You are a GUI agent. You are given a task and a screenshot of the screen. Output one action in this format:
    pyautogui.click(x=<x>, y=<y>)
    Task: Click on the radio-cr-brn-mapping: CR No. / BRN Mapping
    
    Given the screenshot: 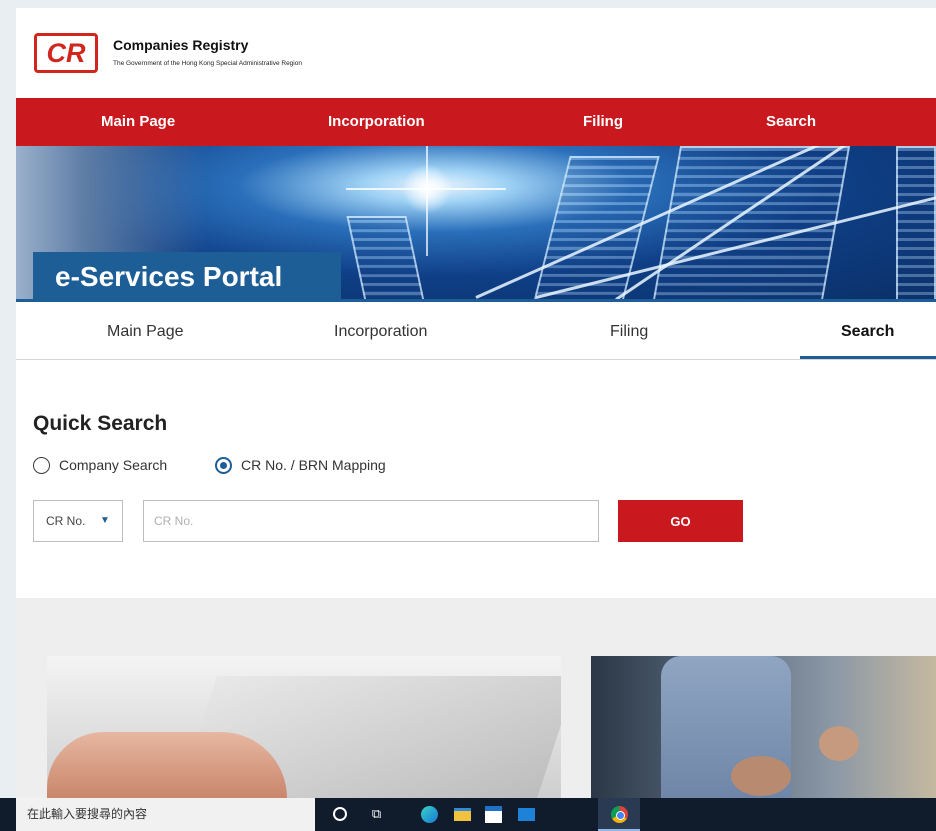 What is the action you would take?
    pyautogui.click(x=300, y=465)
    